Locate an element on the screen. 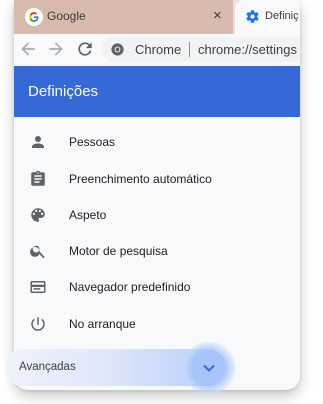  forward-arrow-icon is located at coordinates (56, 49).